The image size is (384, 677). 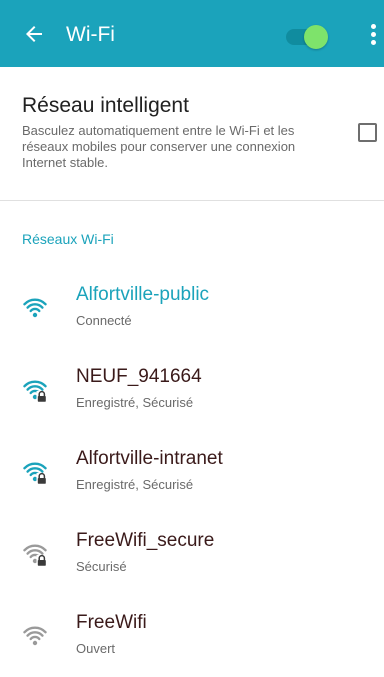 I want to click on network-item: FreeWifi_secure Sécurisé, so click(x=192, y=555).